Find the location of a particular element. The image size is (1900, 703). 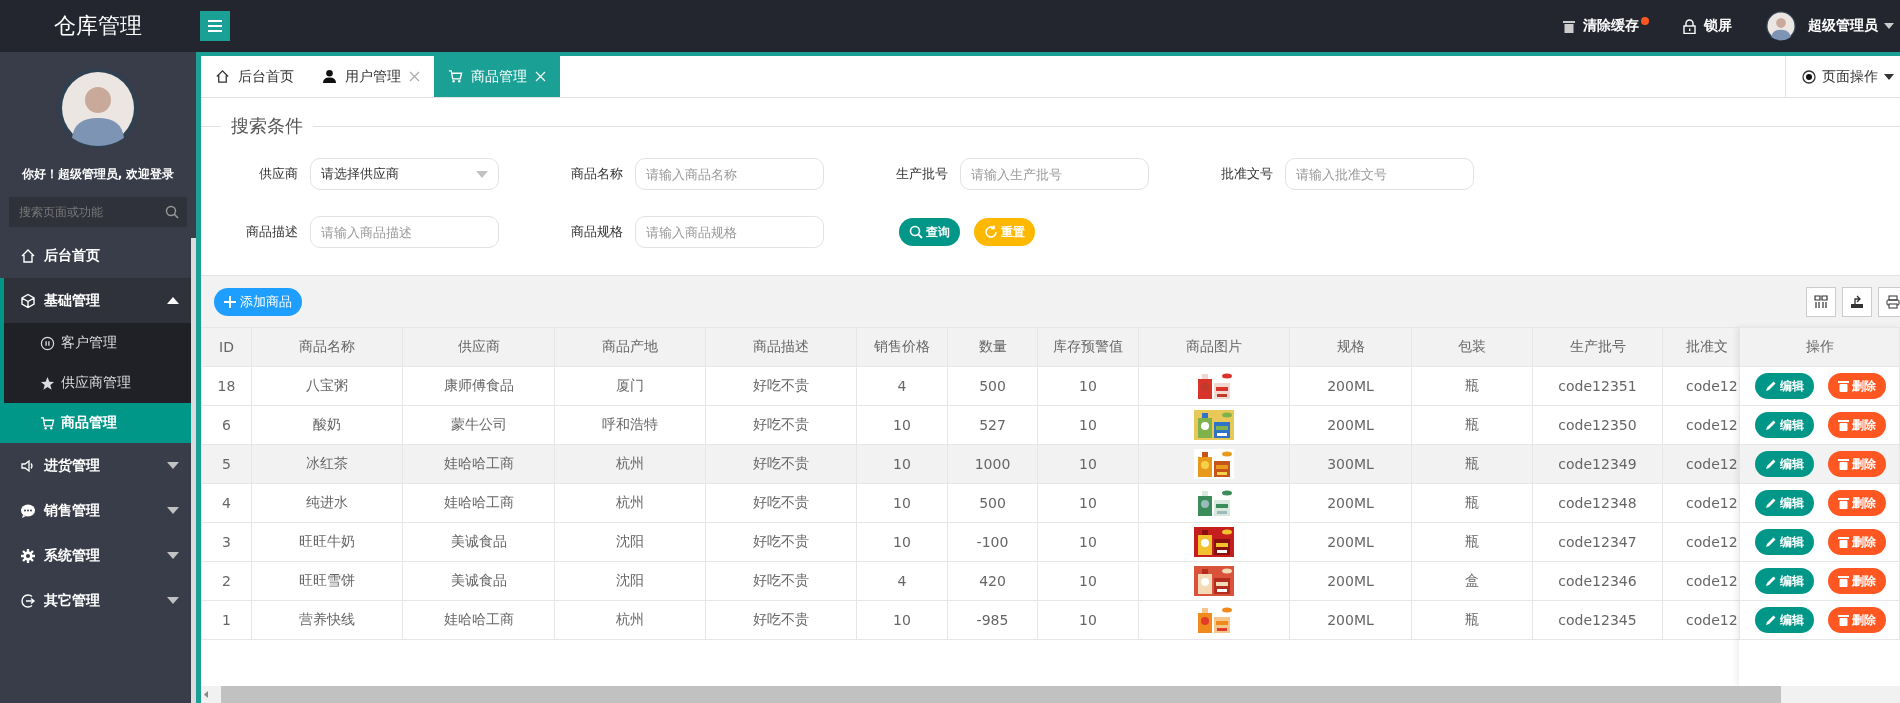

sidebar-subitem: 商品管理 is located at coordinates (95, 423).